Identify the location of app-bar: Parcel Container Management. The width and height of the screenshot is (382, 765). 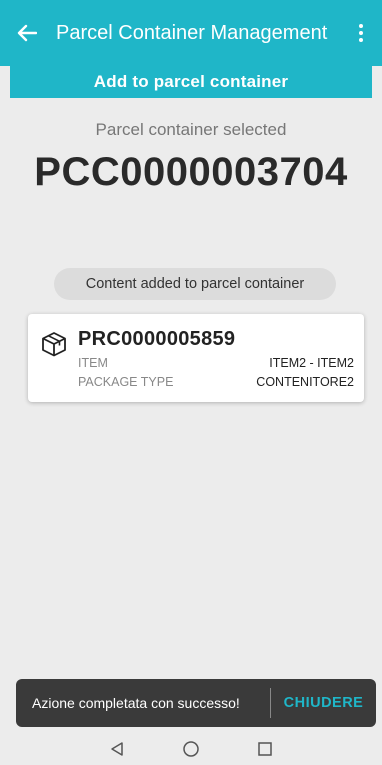
(191, 33).